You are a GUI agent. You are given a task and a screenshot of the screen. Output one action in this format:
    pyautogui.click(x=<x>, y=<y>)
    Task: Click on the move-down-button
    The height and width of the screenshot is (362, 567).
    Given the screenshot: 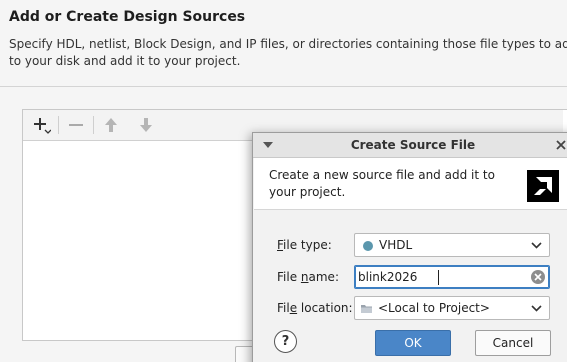 What is the action you would take?
    pyautogui.click(x=146, y=125)
    